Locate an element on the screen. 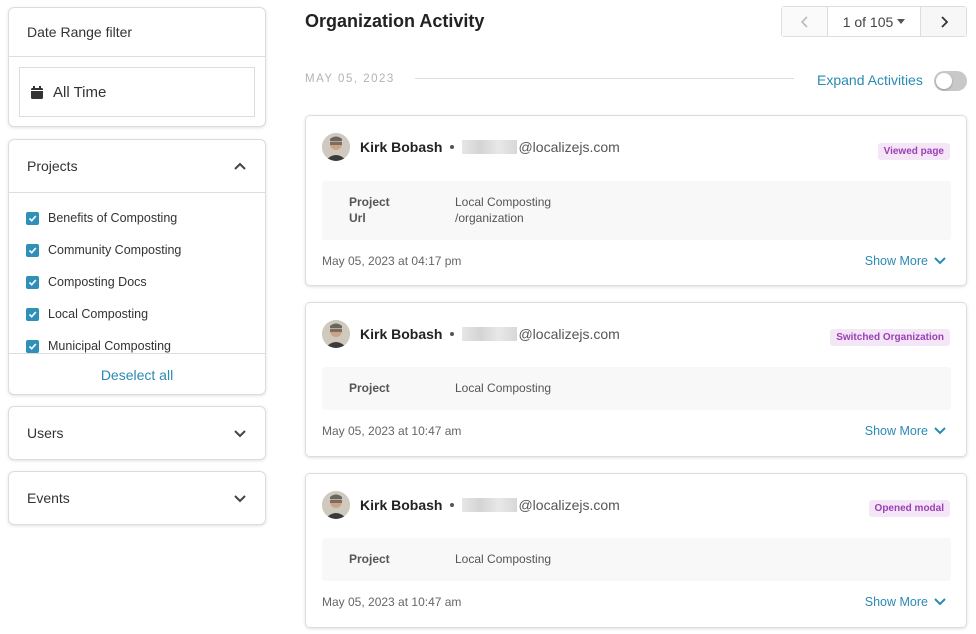 The width and height of the screenshot is (976, 634). page-title: Organization Activity is located at coordinates (395, 21).